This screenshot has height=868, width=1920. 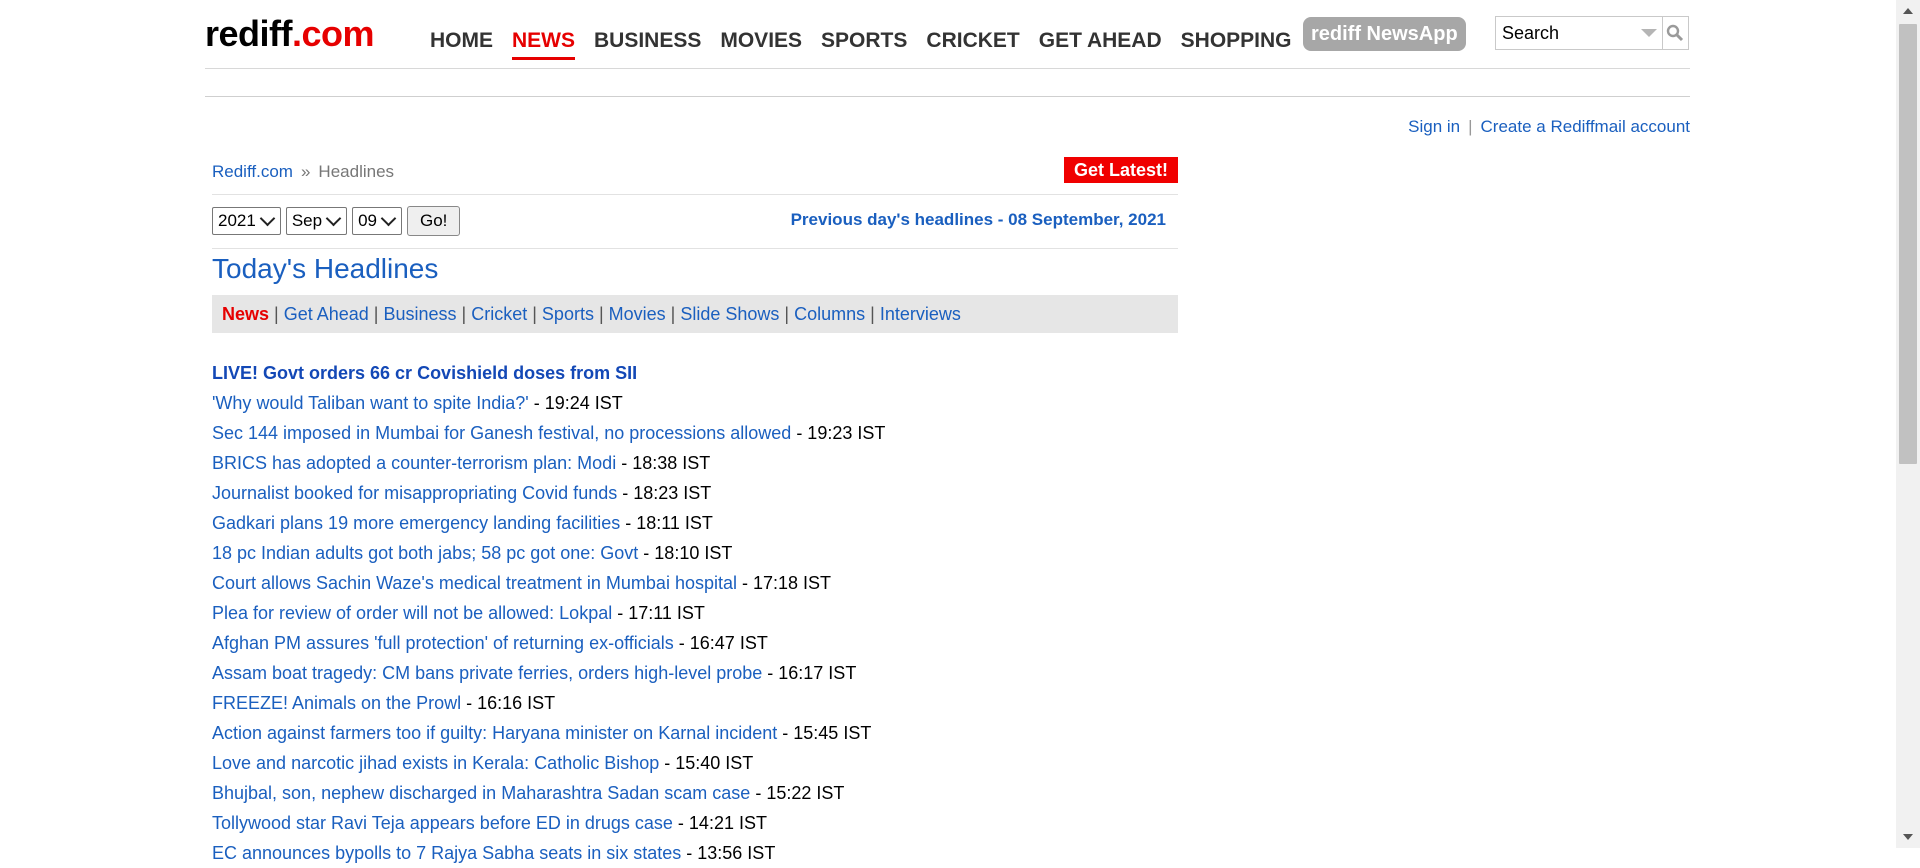 I want to click on tab-sports: Sports, so click(x=568, y=314).